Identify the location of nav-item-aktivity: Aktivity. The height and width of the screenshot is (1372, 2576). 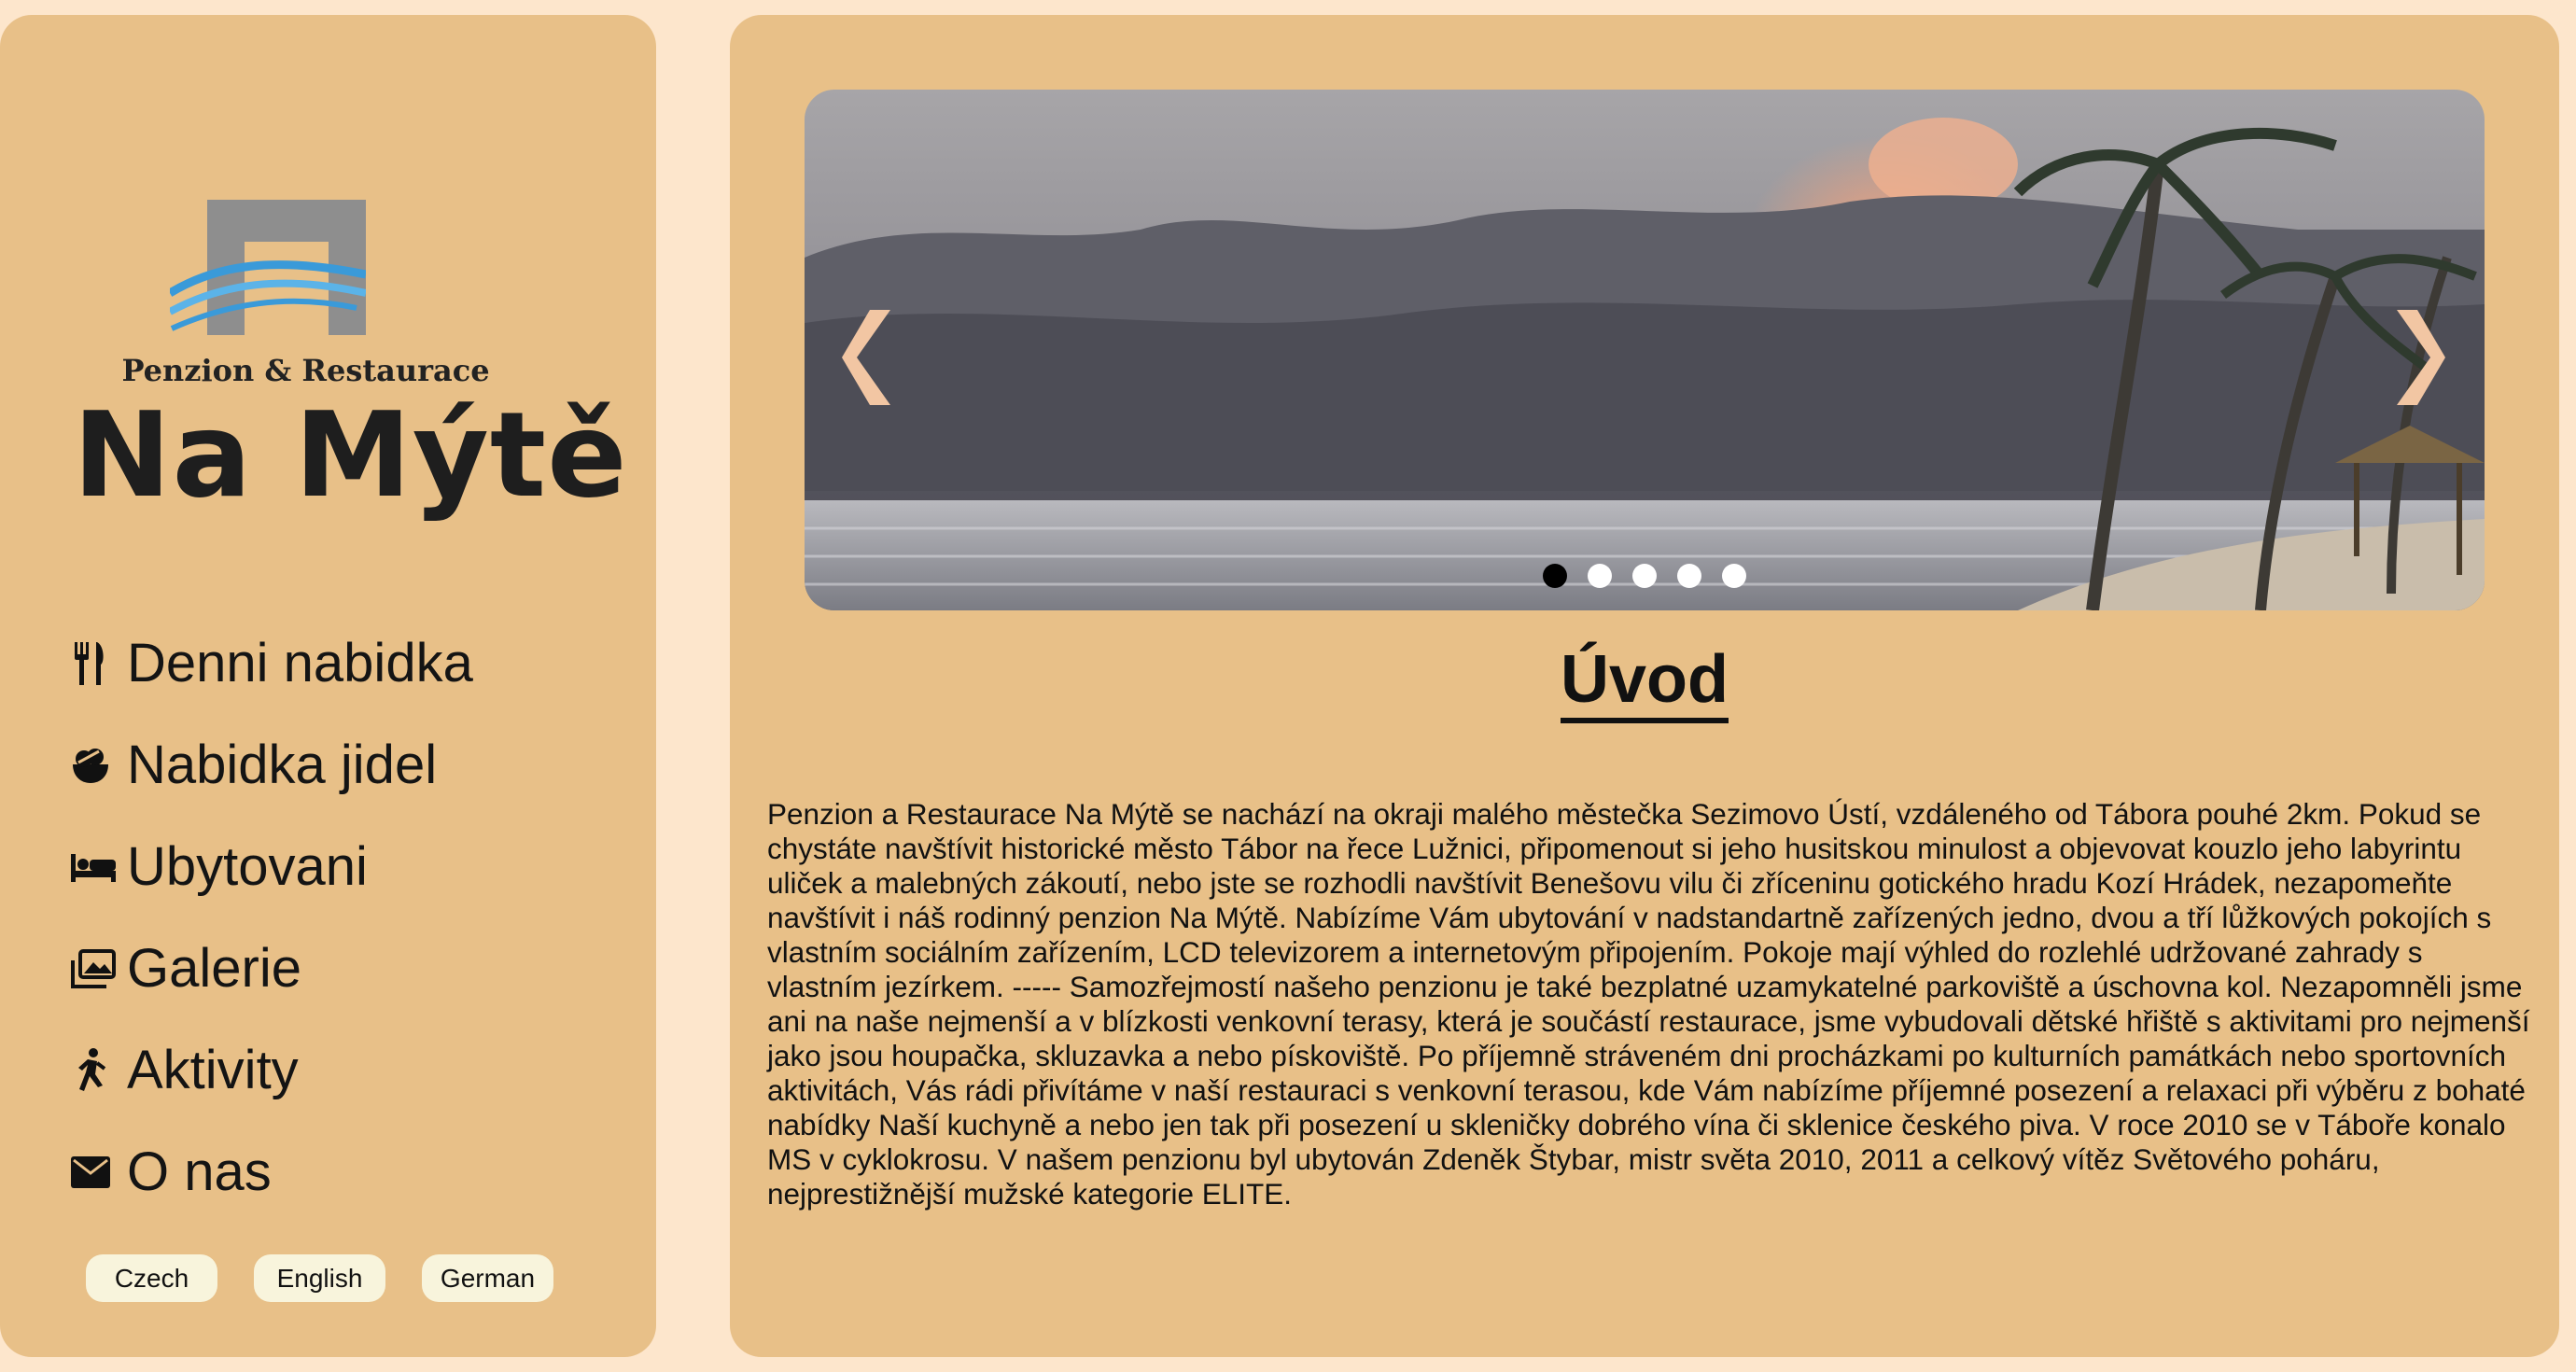
(351, 1070).